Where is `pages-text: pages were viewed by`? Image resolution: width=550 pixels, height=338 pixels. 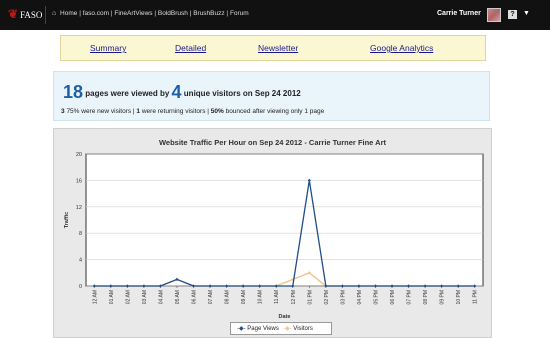 pages-text: pages were viewed by is located at coordinates (127, 93).